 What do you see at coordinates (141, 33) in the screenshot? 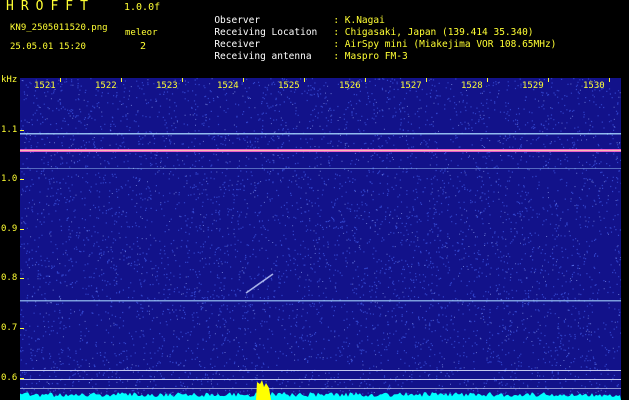
I see `mode-label: meleor` at bounding box center [141, 33].